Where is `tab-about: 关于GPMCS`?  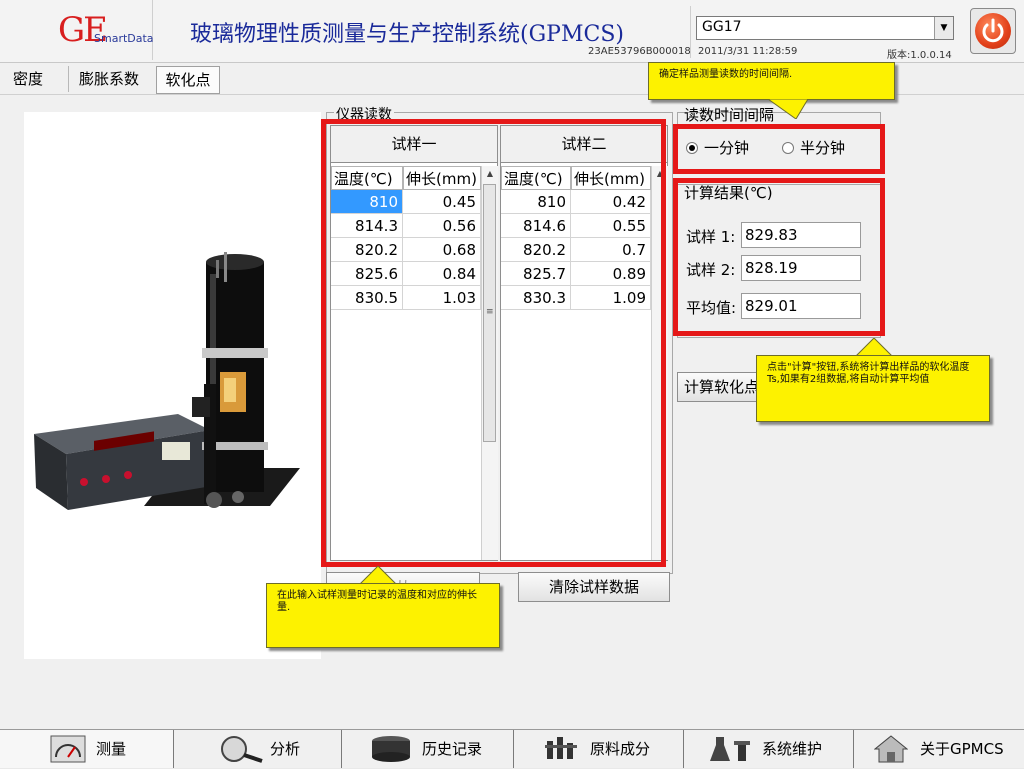 tab-about: 关于GPMCS is located at coordinates (939, 749).